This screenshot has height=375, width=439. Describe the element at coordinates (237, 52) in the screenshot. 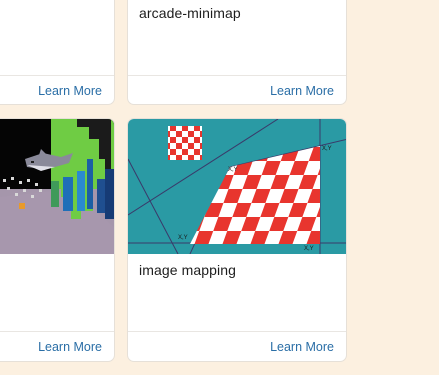

I see `card-arcade-minimap: arcade-minimap Learn More` at that location.